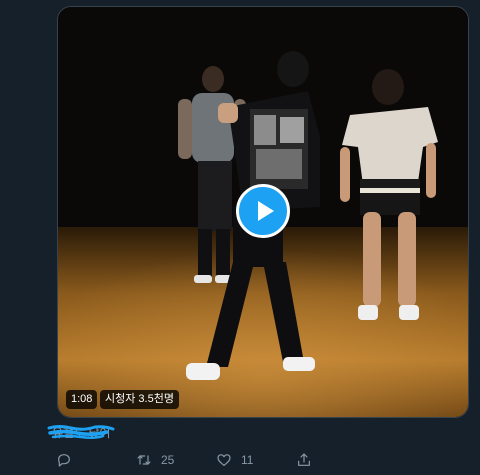  What do you see at coordinates (139, 399) in the screenshot?
I see `view-count: 시청자 3.5천명` at bounding box center [139, 399].